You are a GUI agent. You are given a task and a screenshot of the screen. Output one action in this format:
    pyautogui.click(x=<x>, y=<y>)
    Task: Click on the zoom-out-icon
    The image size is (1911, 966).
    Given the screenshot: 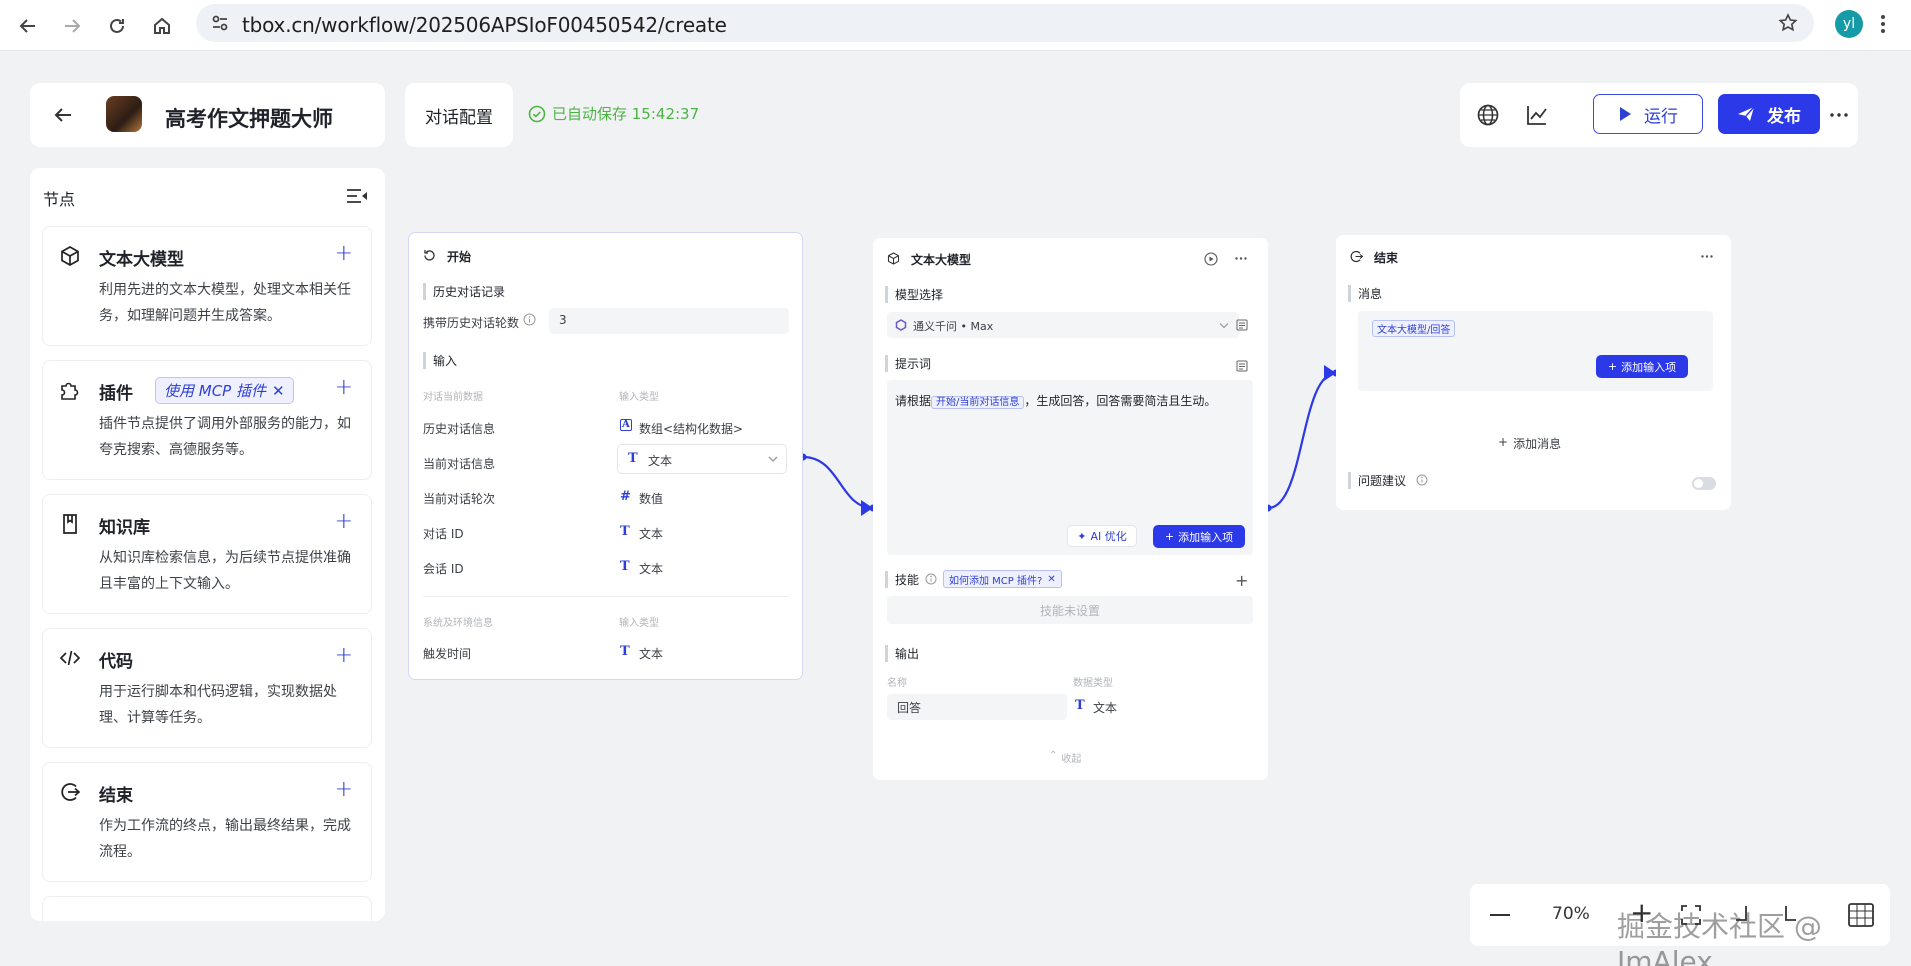 What is the action you would take?
    pyautogui.click(x=1500, y=915)
    